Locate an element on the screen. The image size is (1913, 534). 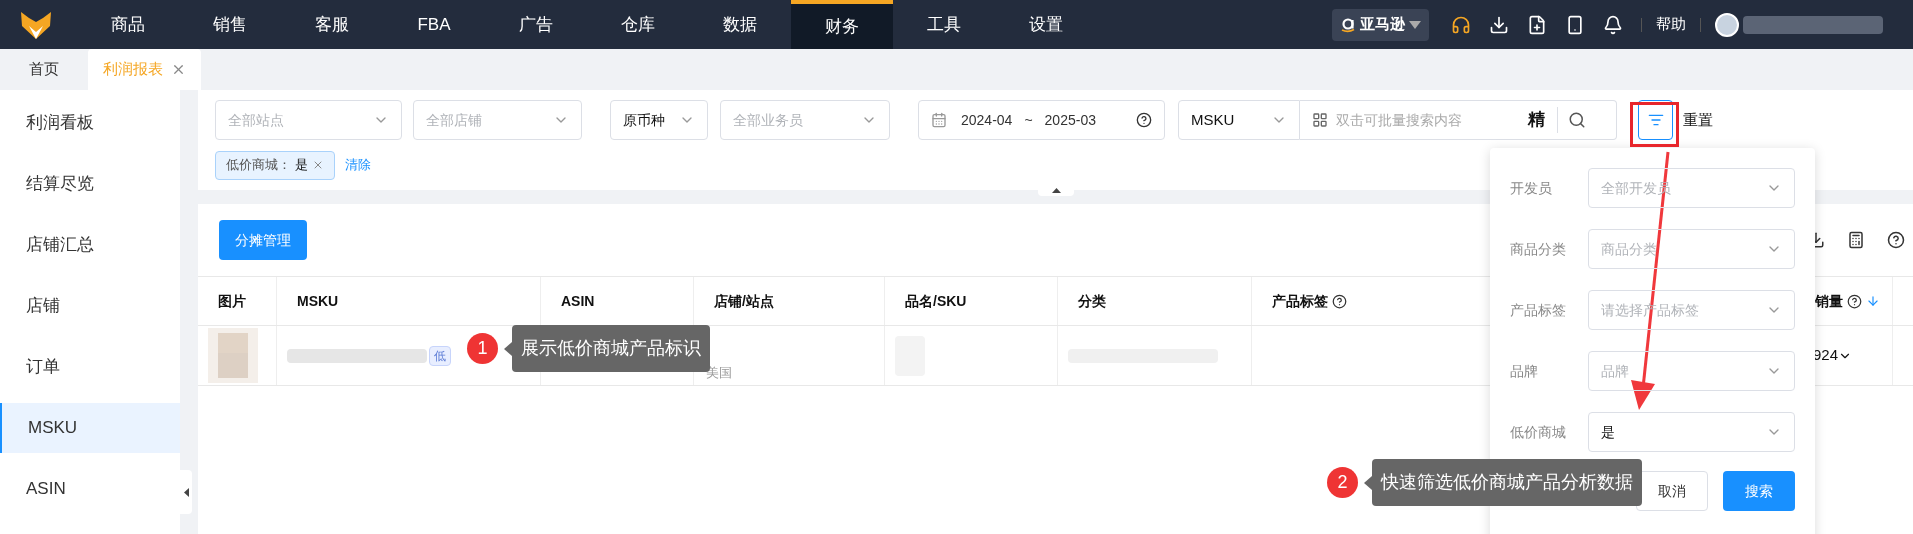
caret-icon is located at coordinates (1415, 24).